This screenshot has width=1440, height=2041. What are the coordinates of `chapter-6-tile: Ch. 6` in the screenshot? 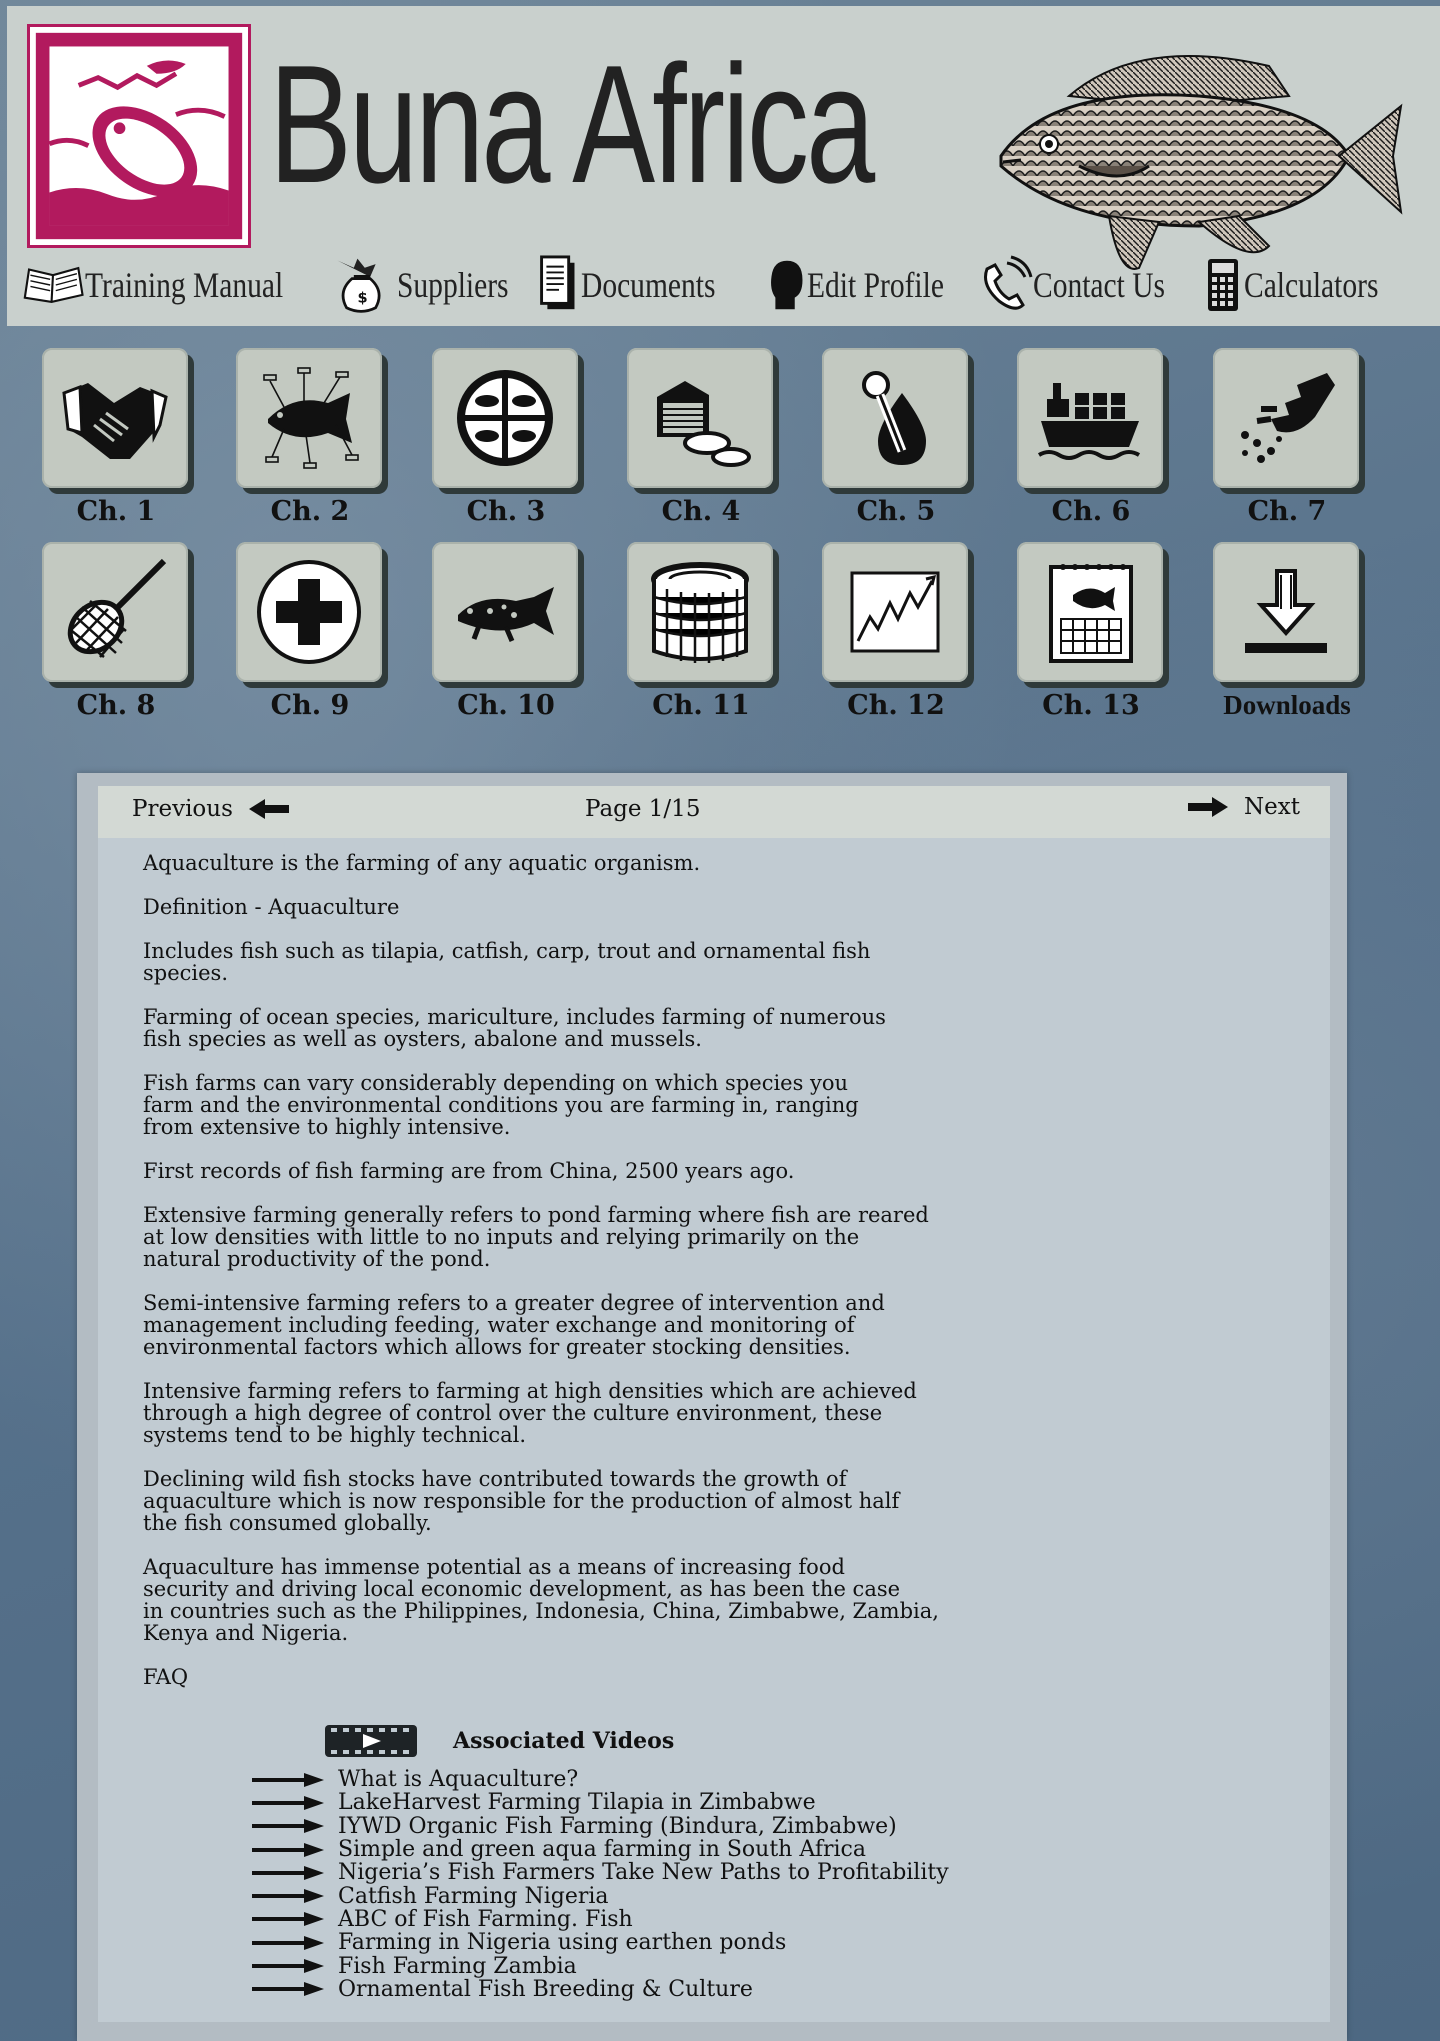 It's located at (1092, 443).